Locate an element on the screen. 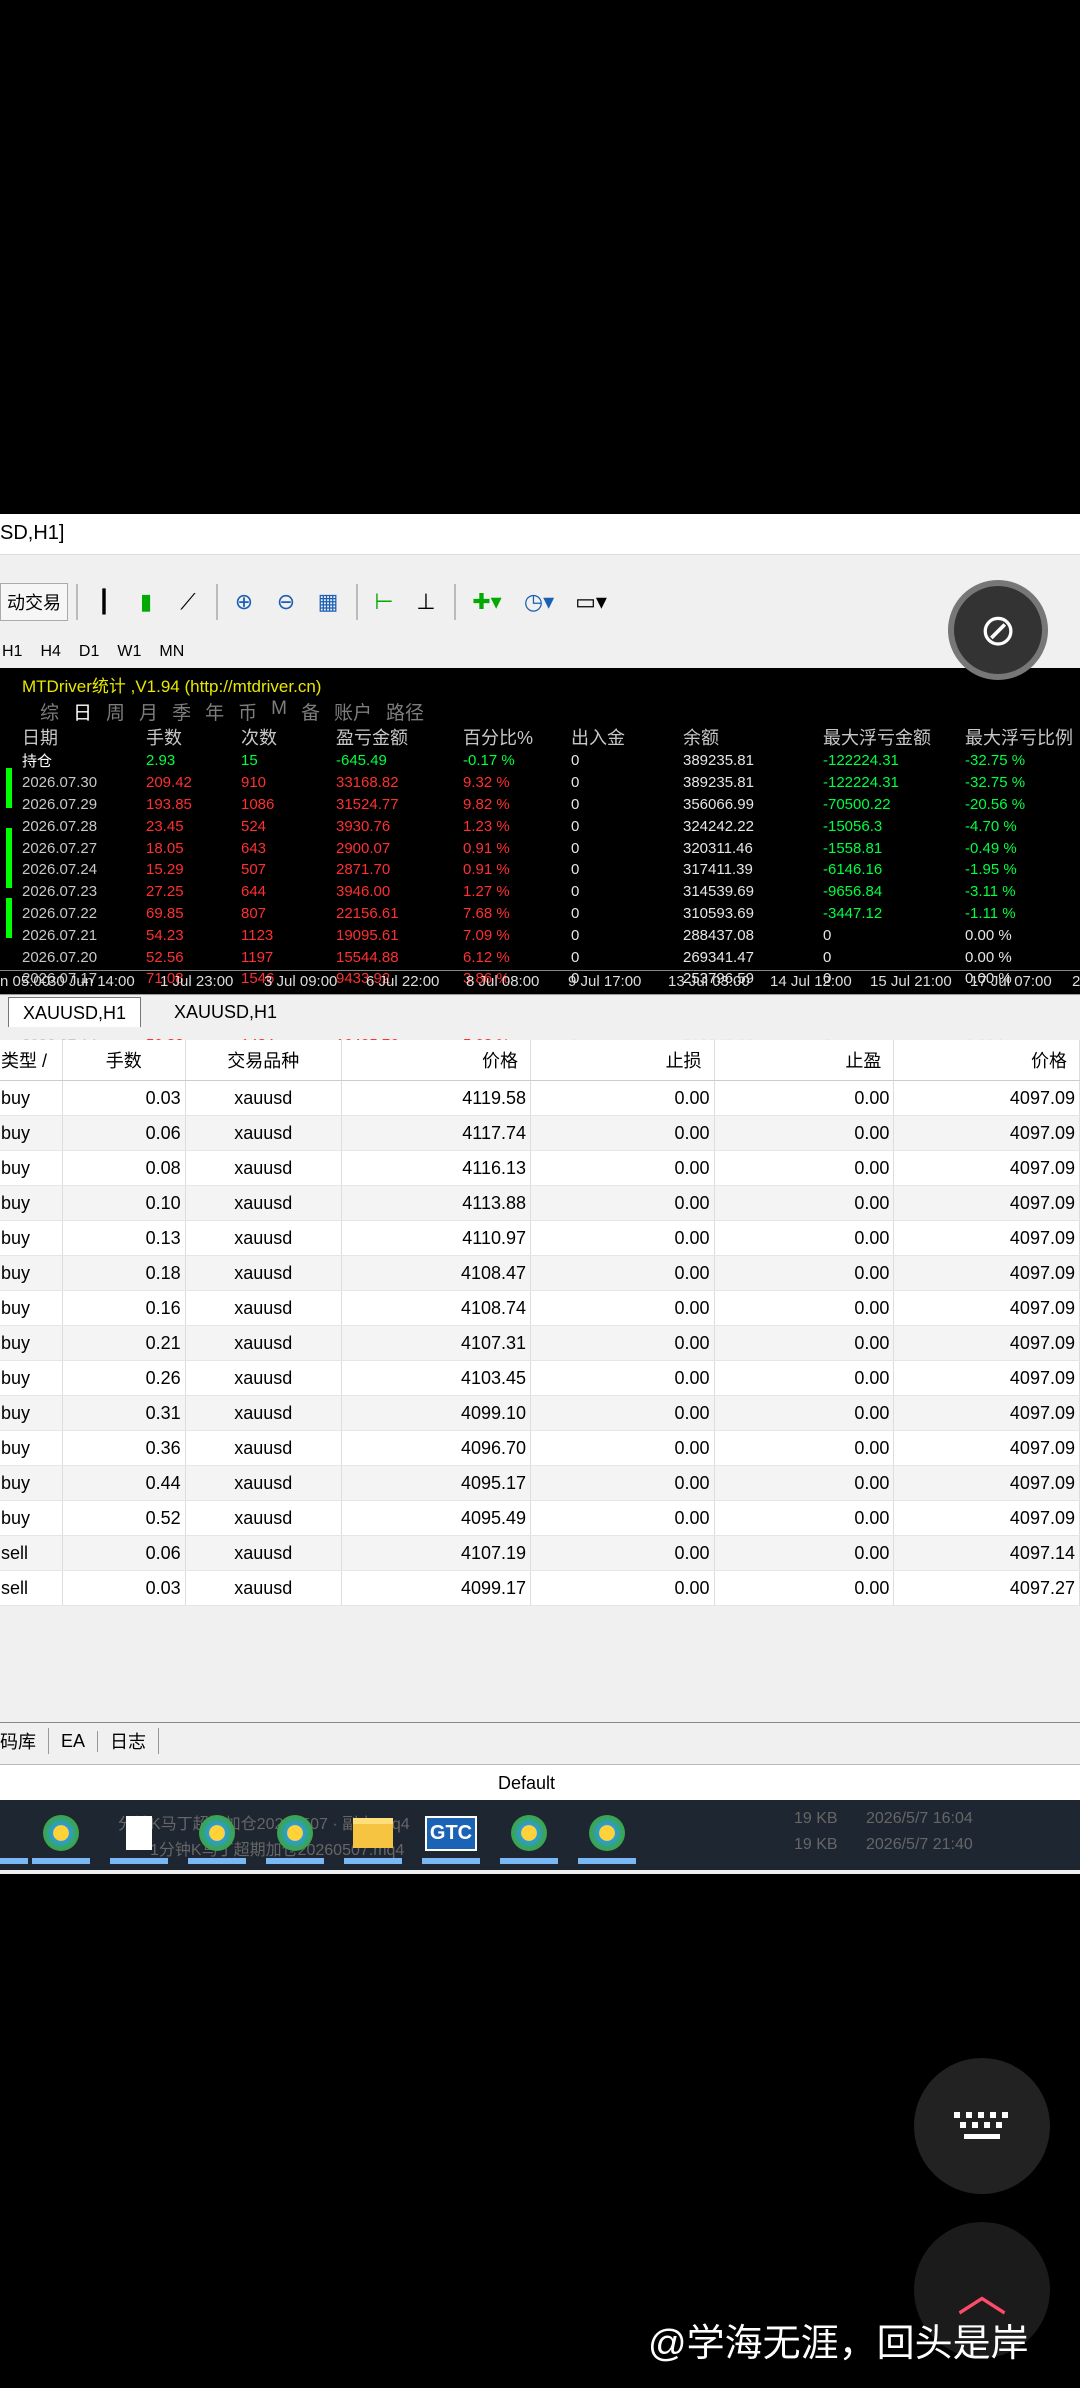  order-row: buy 0.13 xauusd 4110.97 0.00 0.00 4097.09 is located at coordinates (540, 1238).